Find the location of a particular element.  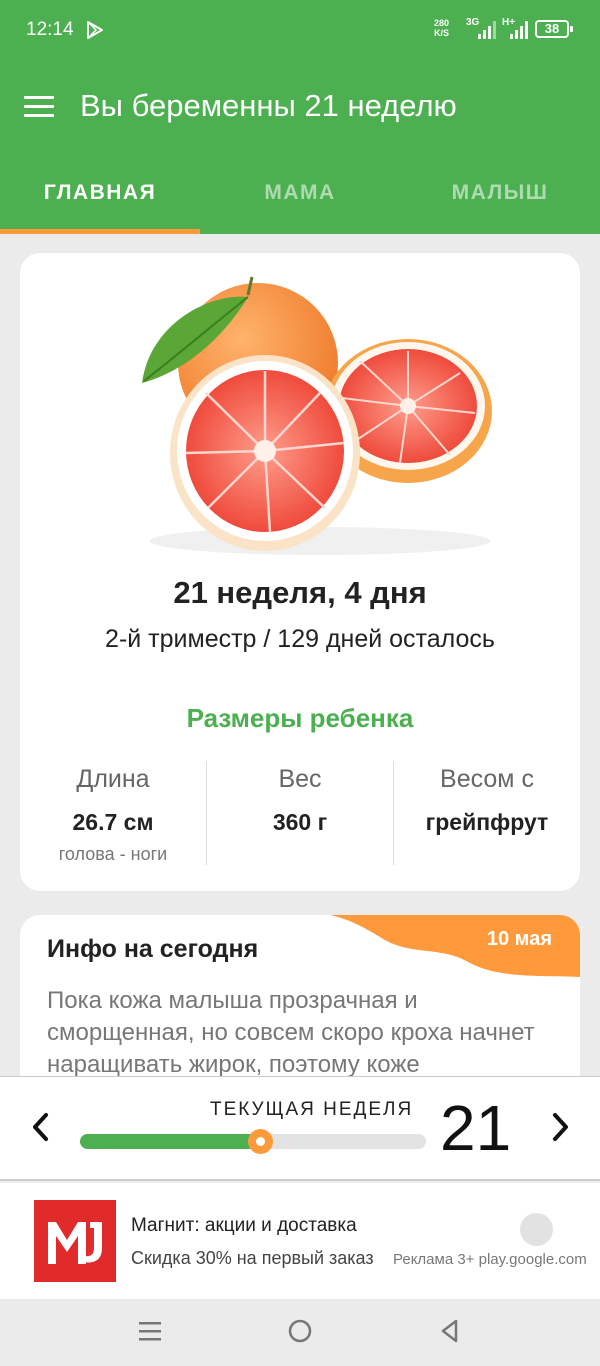

current-week-label: ТЕКУЩАЯ НЕДЕЛЯ is located at coordinates (312, 1109).